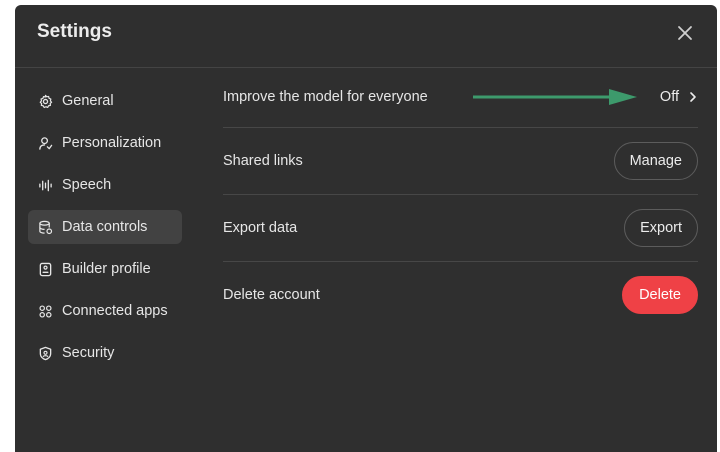 Image resolution: width=720 pixels, height=452 pixels. Describe the element at coordinates (45, 227) in the screenshot. I see `database-icon` at that location.